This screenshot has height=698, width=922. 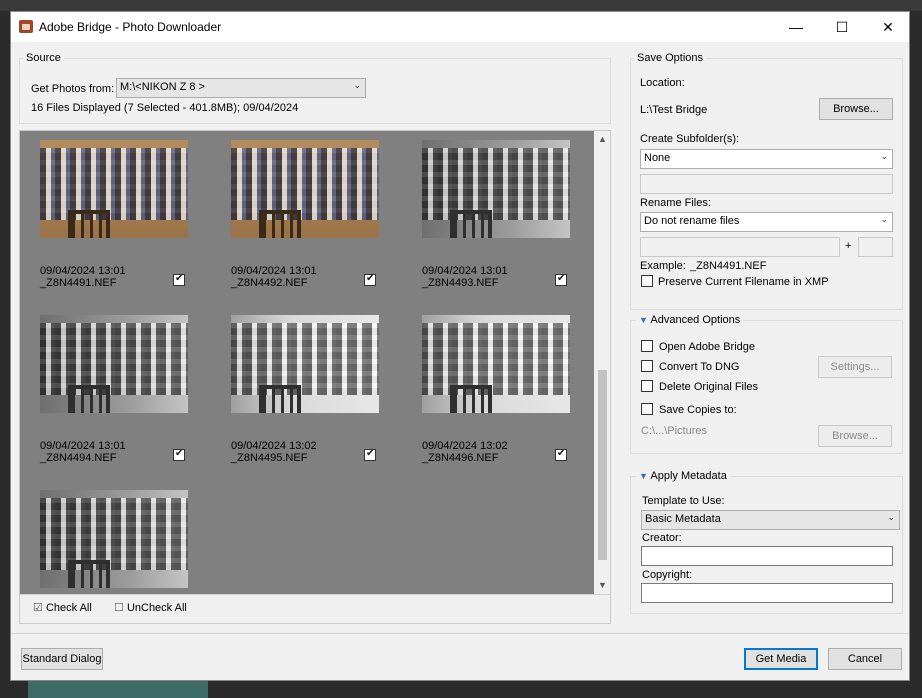 I want to click on rename-text-field, so click(x=740, y=247).